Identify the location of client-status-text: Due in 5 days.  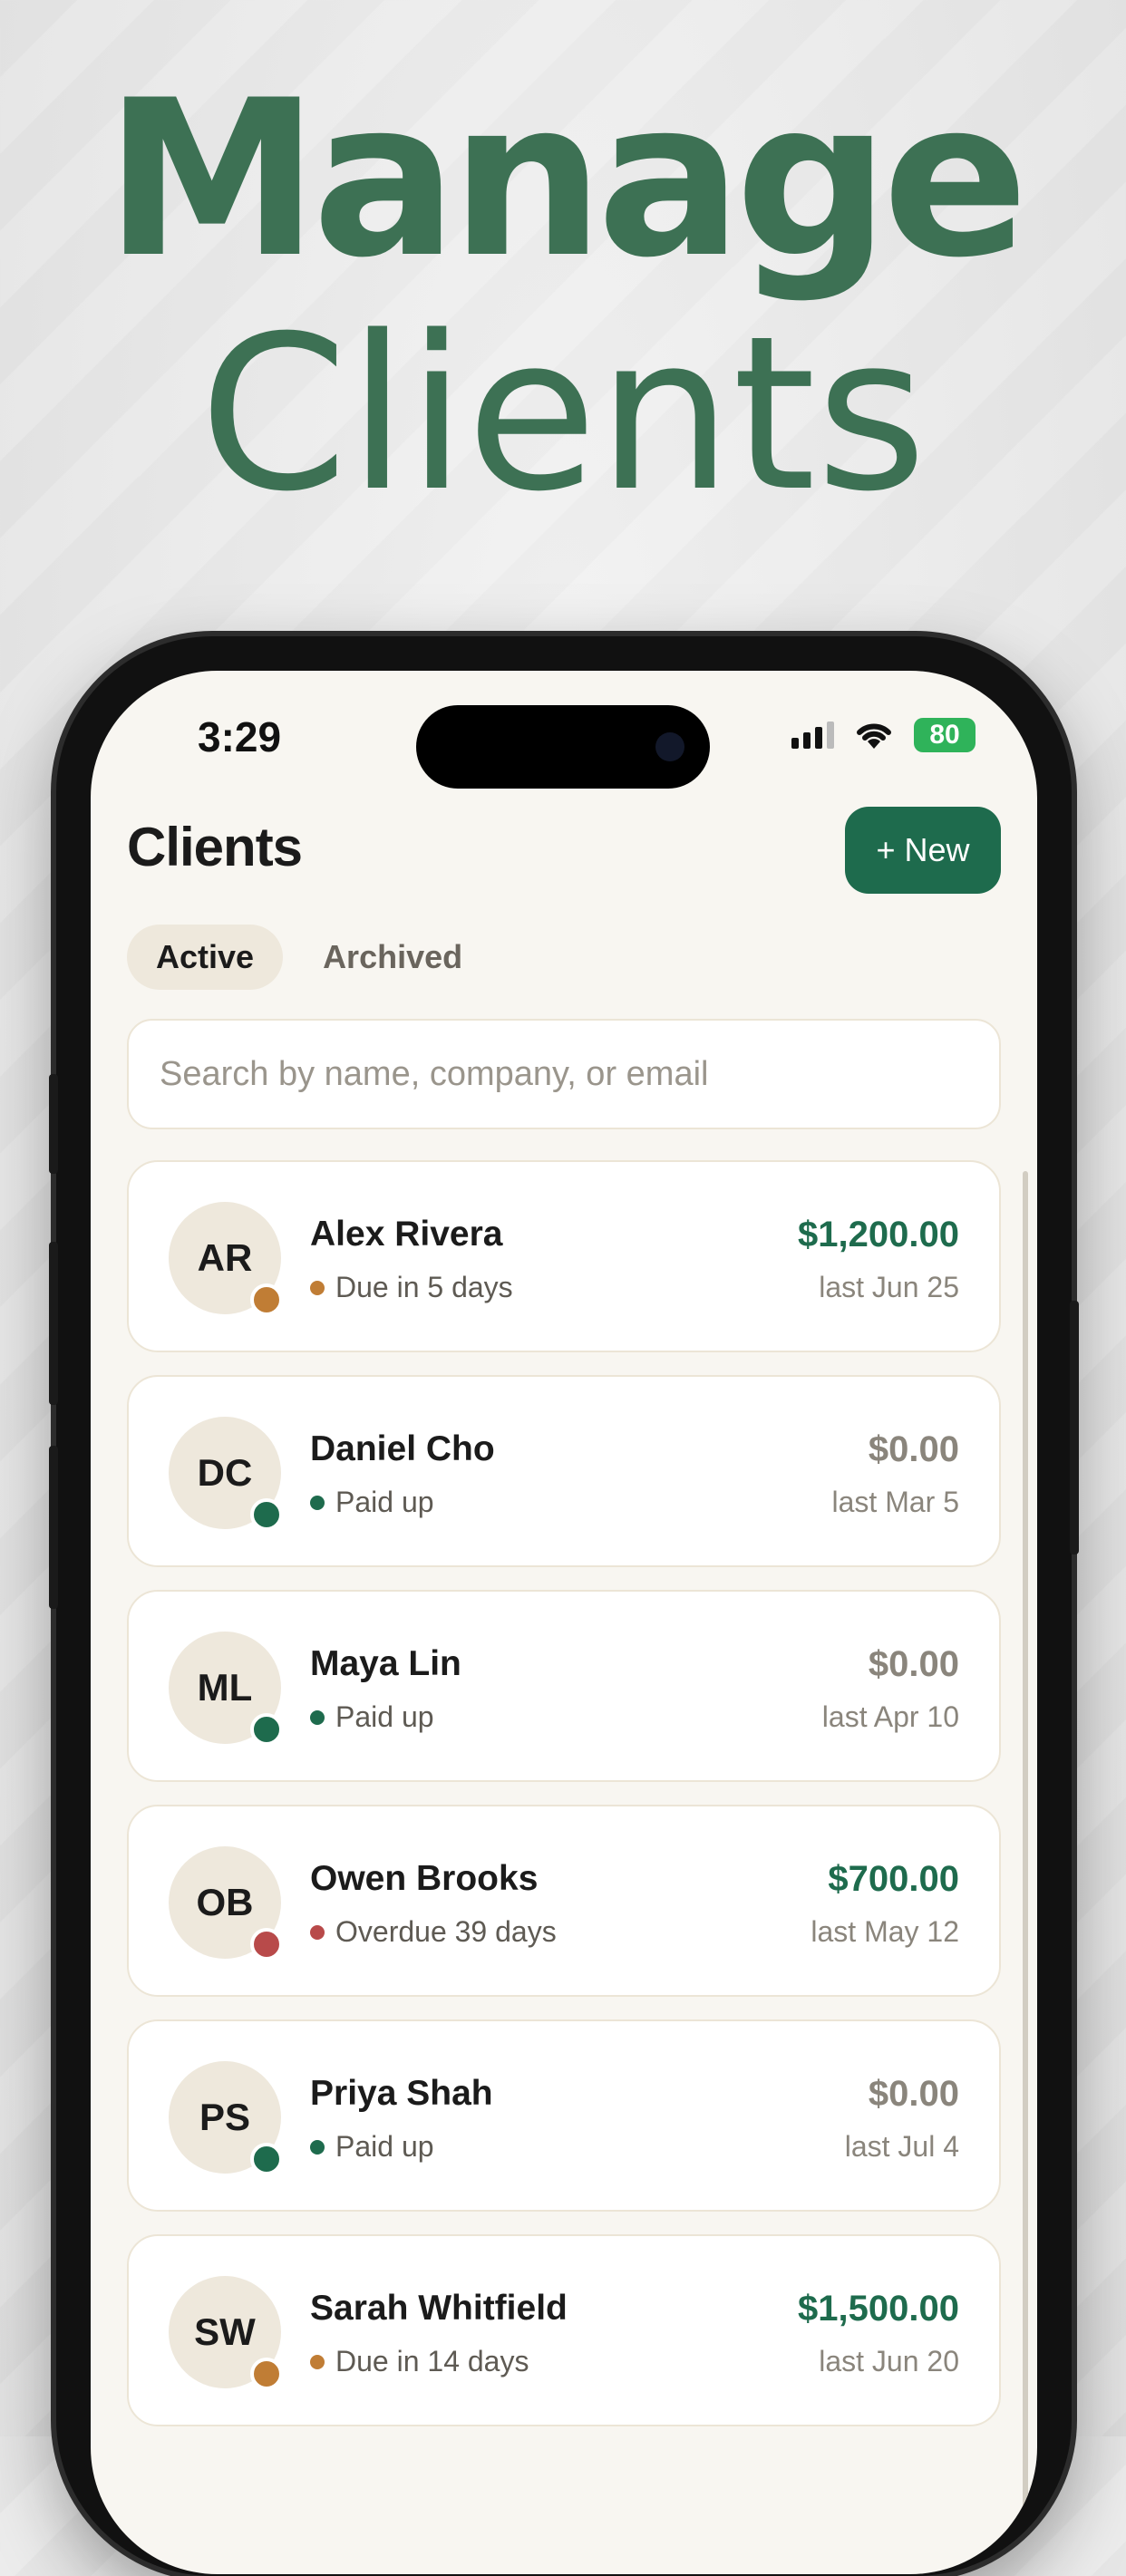
(424, 1287).